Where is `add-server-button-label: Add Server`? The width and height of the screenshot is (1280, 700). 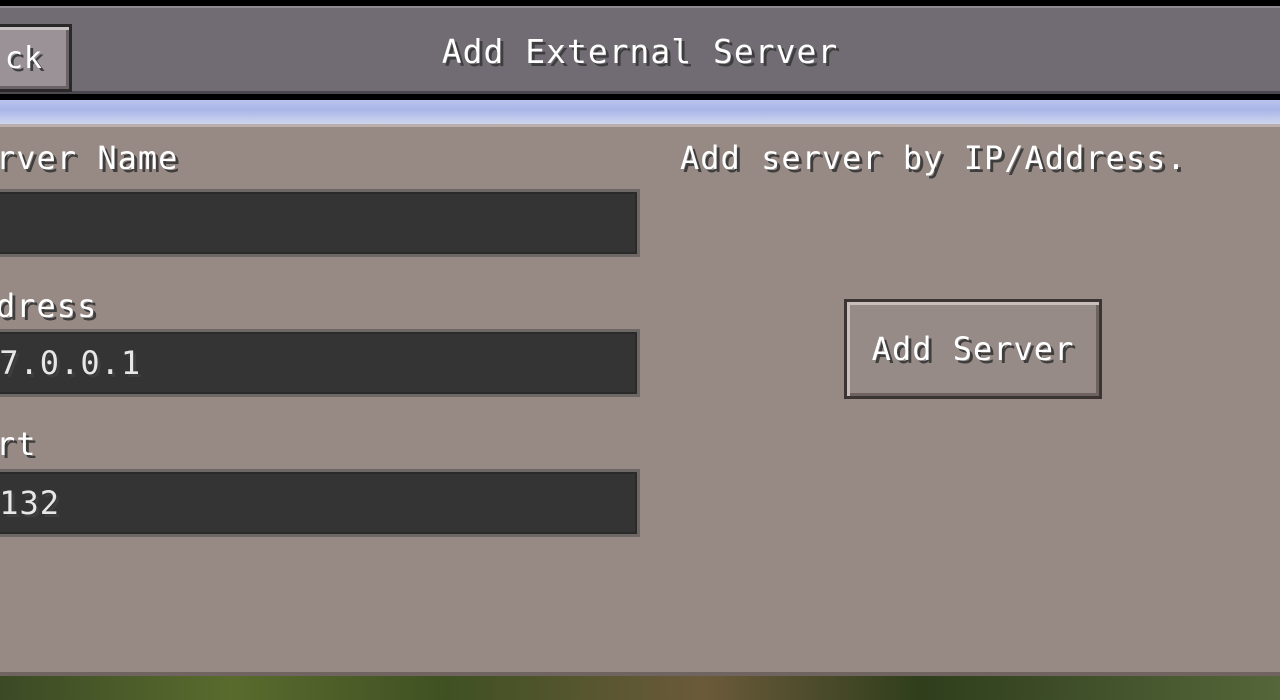
add-server-button-label: Add Server is located at coordinates (973, 349).